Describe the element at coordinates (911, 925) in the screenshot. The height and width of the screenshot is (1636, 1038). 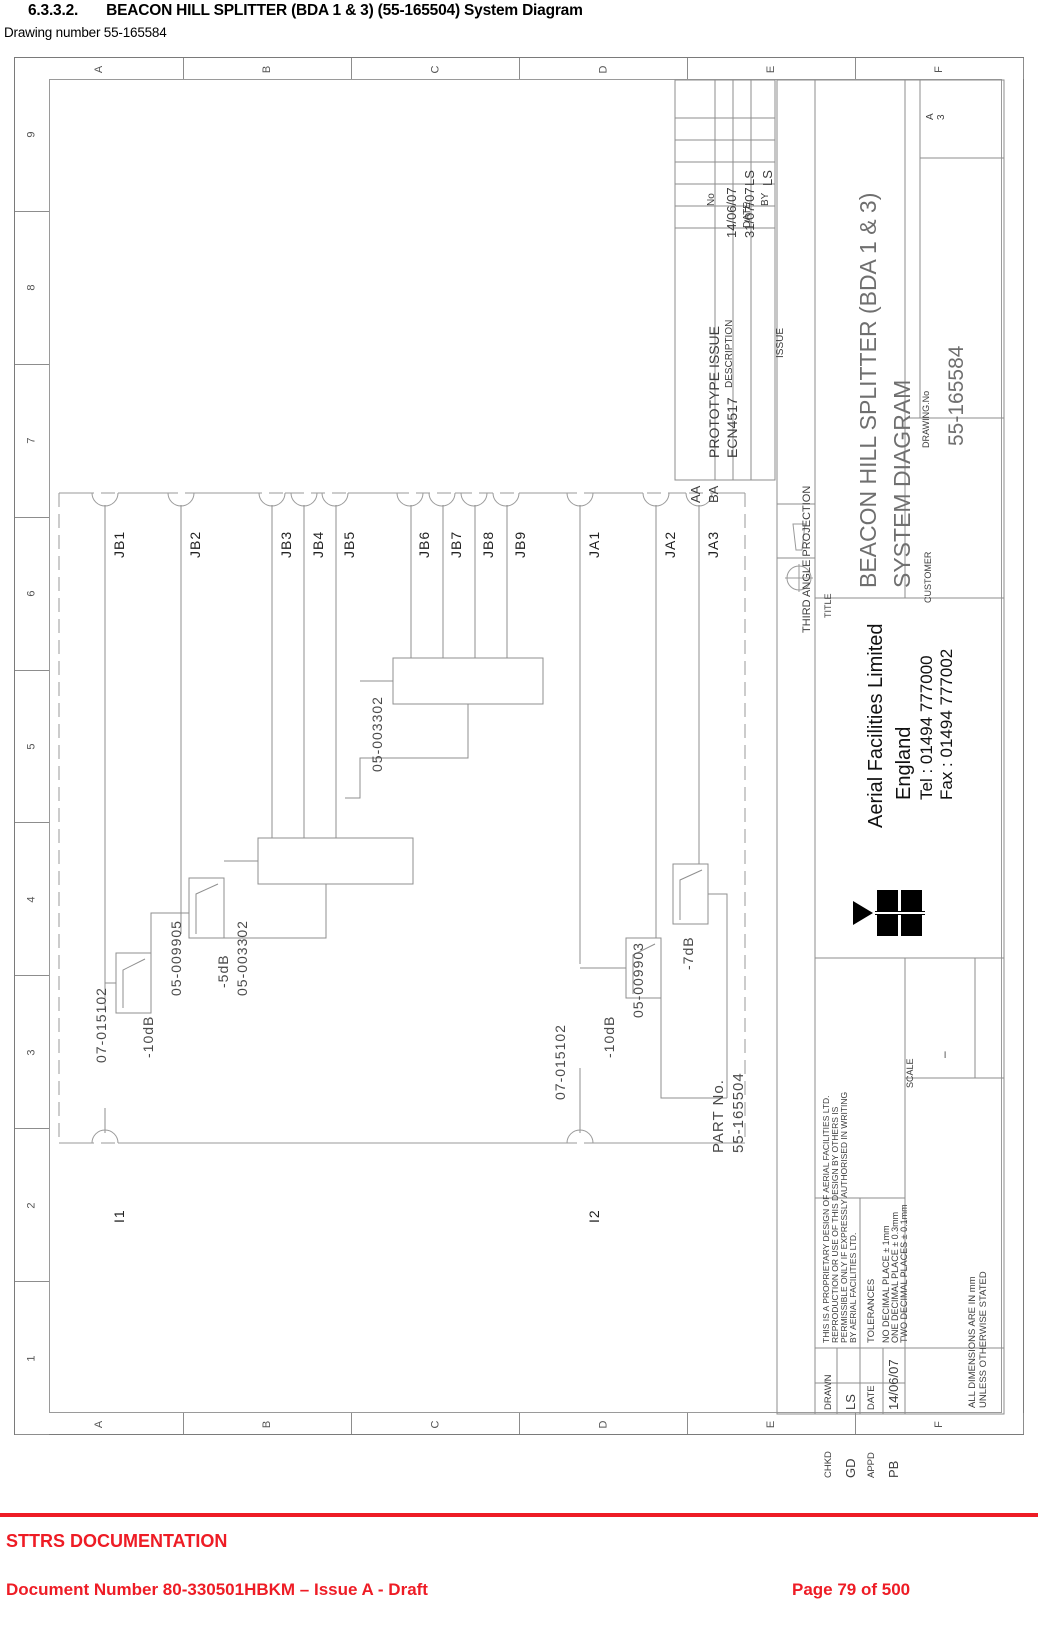
I see `logo-square-d` at that location.